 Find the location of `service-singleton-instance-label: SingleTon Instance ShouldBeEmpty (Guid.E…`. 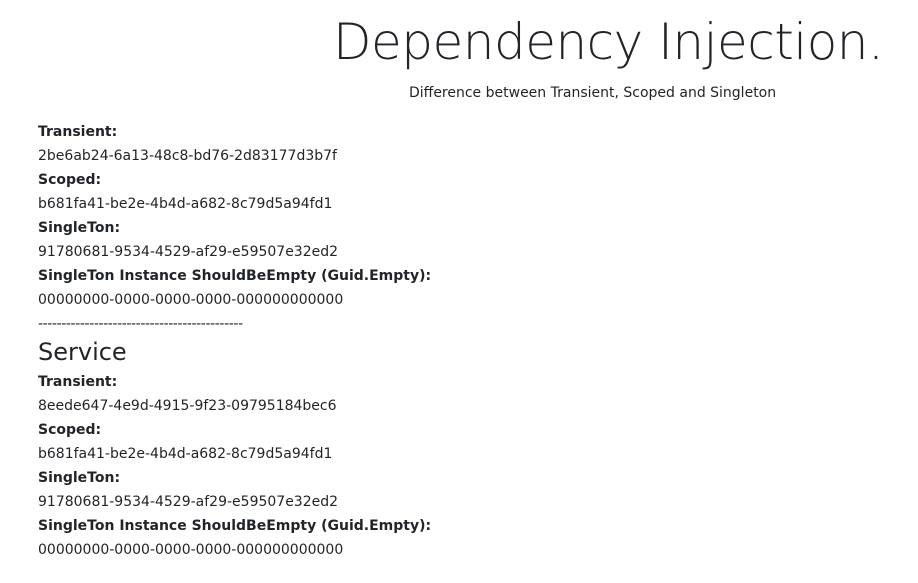

service-singleton-instance-label: SingleTon Instance ShouldBeEmpty (Guid.E… is located at coordinates (235, 526).